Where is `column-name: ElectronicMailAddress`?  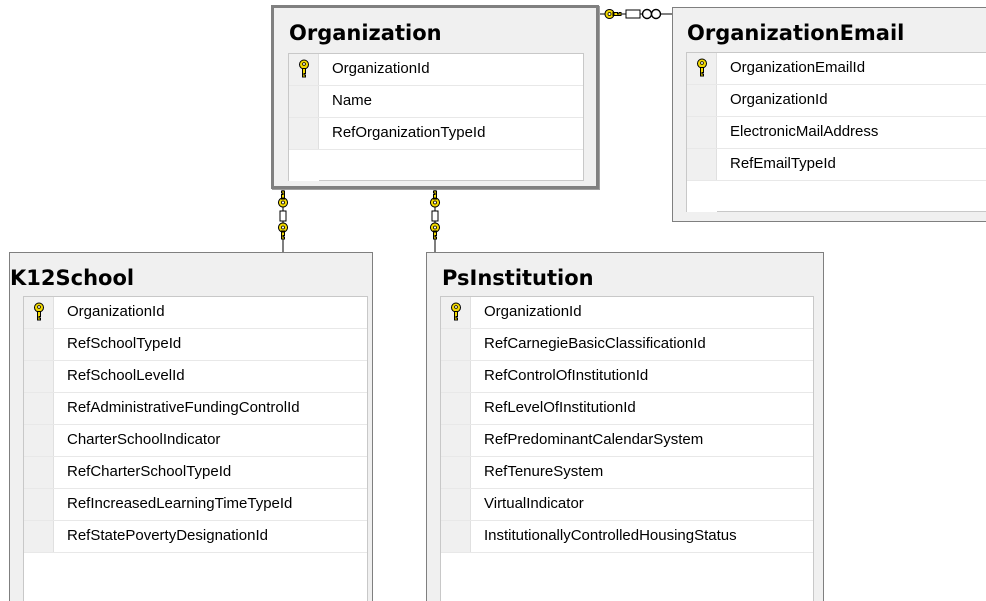
column-name: ElectronicMailAddress is located at coordinates (804, 131).